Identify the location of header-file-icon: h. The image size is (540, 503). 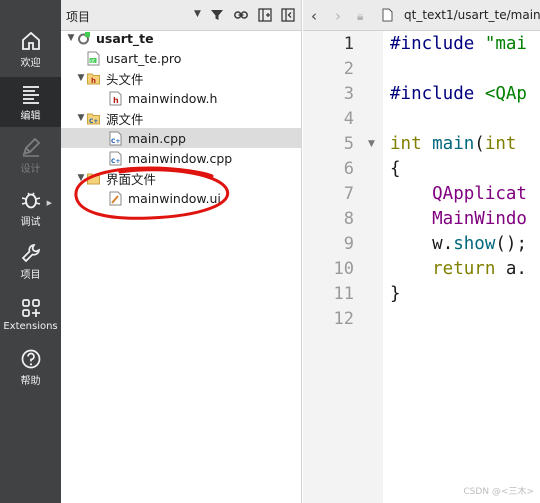
(115, 98).